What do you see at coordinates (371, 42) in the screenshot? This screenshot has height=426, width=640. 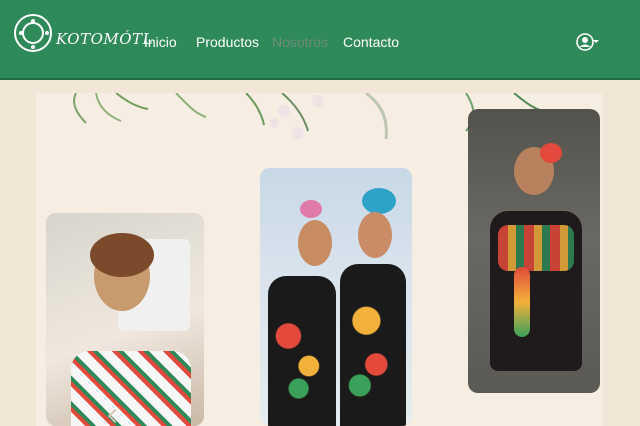 I see `nav-contacto: Contacto` at bounding box center [371, 42].